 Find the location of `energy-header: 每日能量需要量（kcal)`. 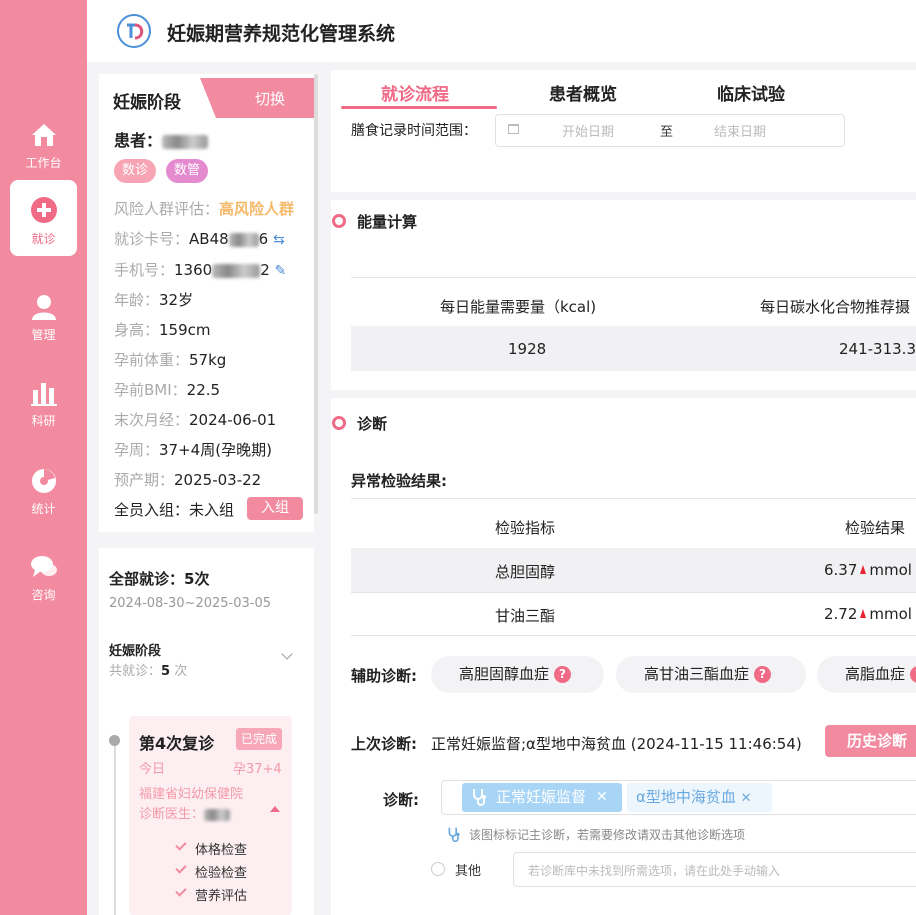

energy-header: 每日能量需要量（kcal) is located at coordinates (518, 307).